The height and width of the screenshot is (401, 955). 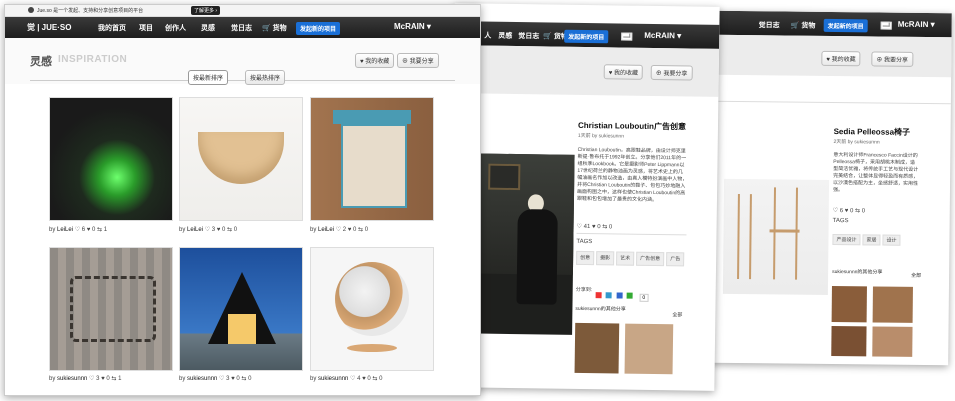 I want to click on figure-body, so click(x=537, y=257).